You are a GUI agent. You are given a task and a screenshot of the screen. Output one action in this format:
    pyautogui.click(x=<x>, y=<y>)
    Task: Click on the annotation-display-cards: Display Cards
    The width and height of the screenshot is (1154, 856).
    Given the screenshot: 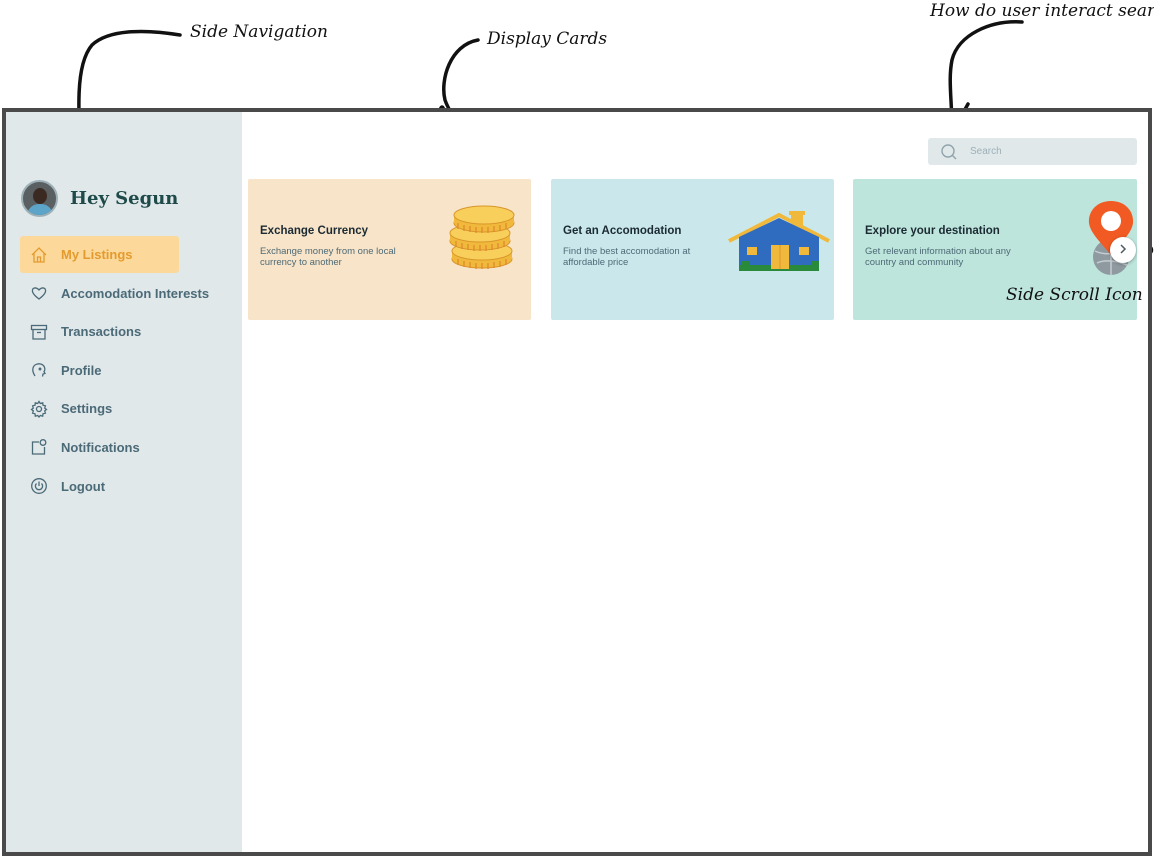 What is the action you would take?
    pyautogui.click(x=547, y=39)
    